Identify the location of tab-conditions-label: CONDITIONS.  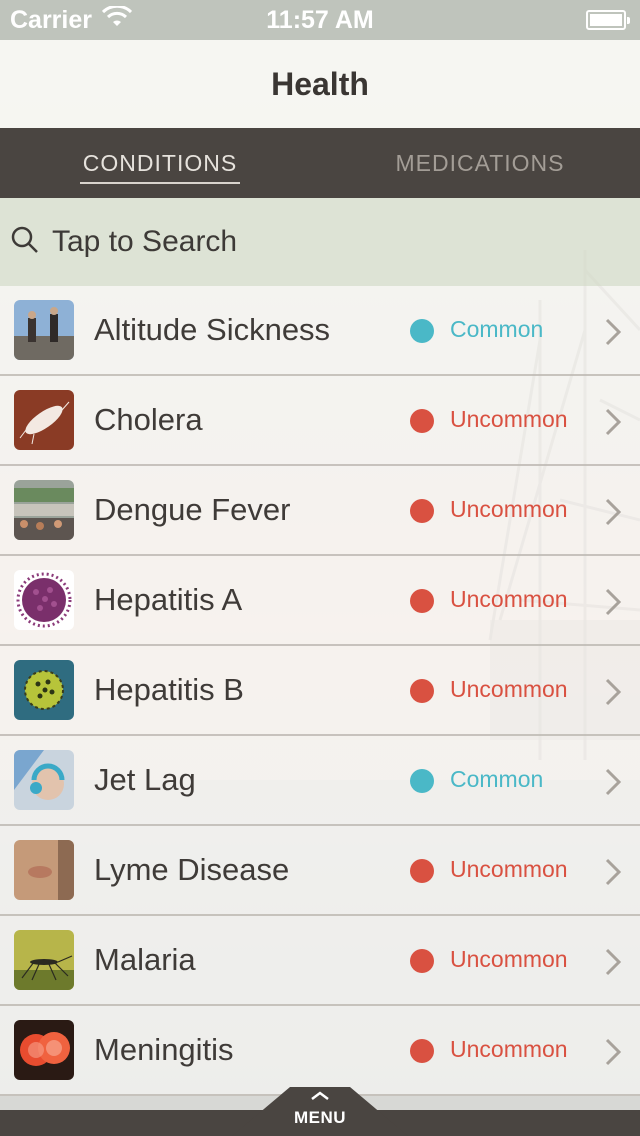
(160, 162).